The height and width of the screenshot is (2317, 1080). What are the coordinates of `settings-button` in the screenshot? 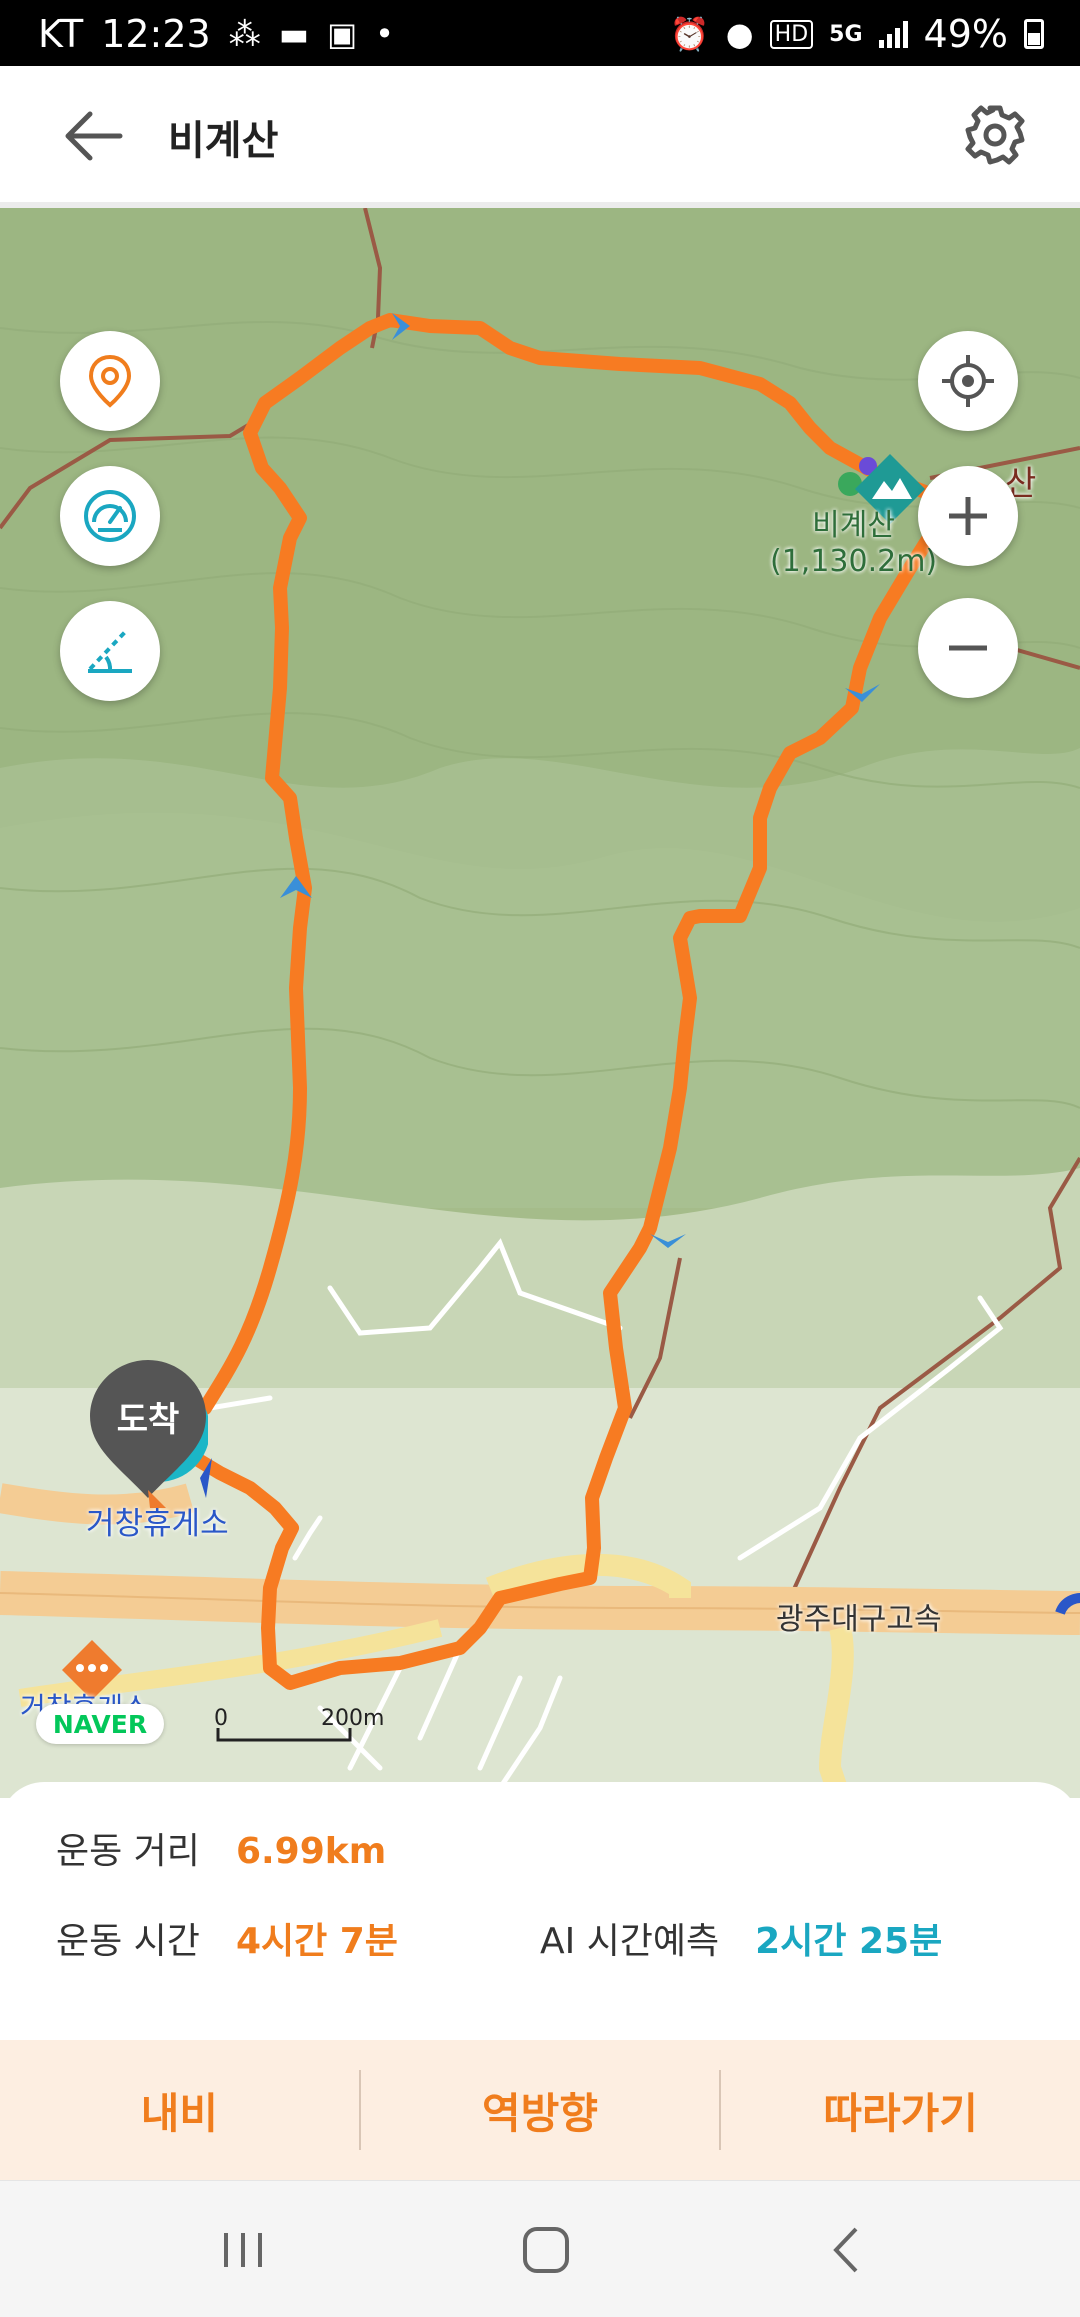 It's located at (995, 135).